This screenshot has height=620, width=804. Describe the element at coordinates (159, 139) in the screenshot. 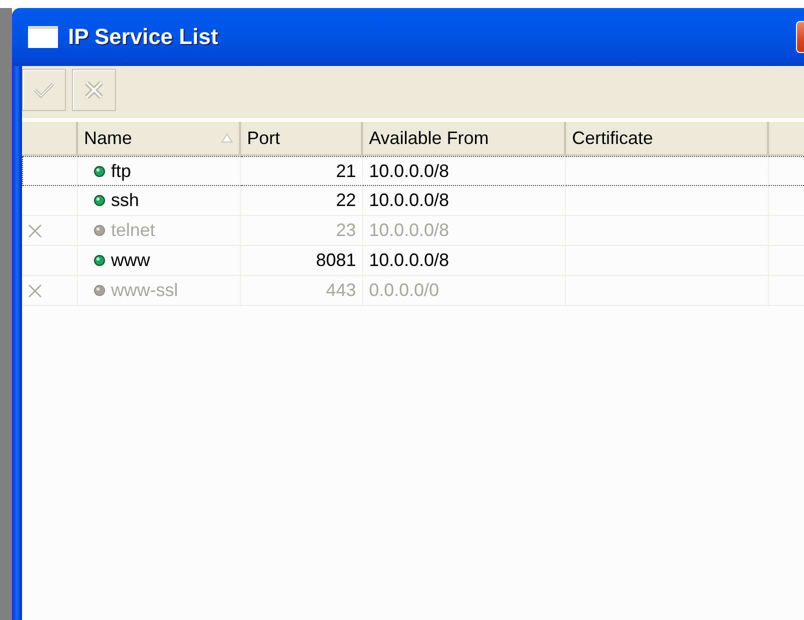

I see `column-header: Name` at that location.